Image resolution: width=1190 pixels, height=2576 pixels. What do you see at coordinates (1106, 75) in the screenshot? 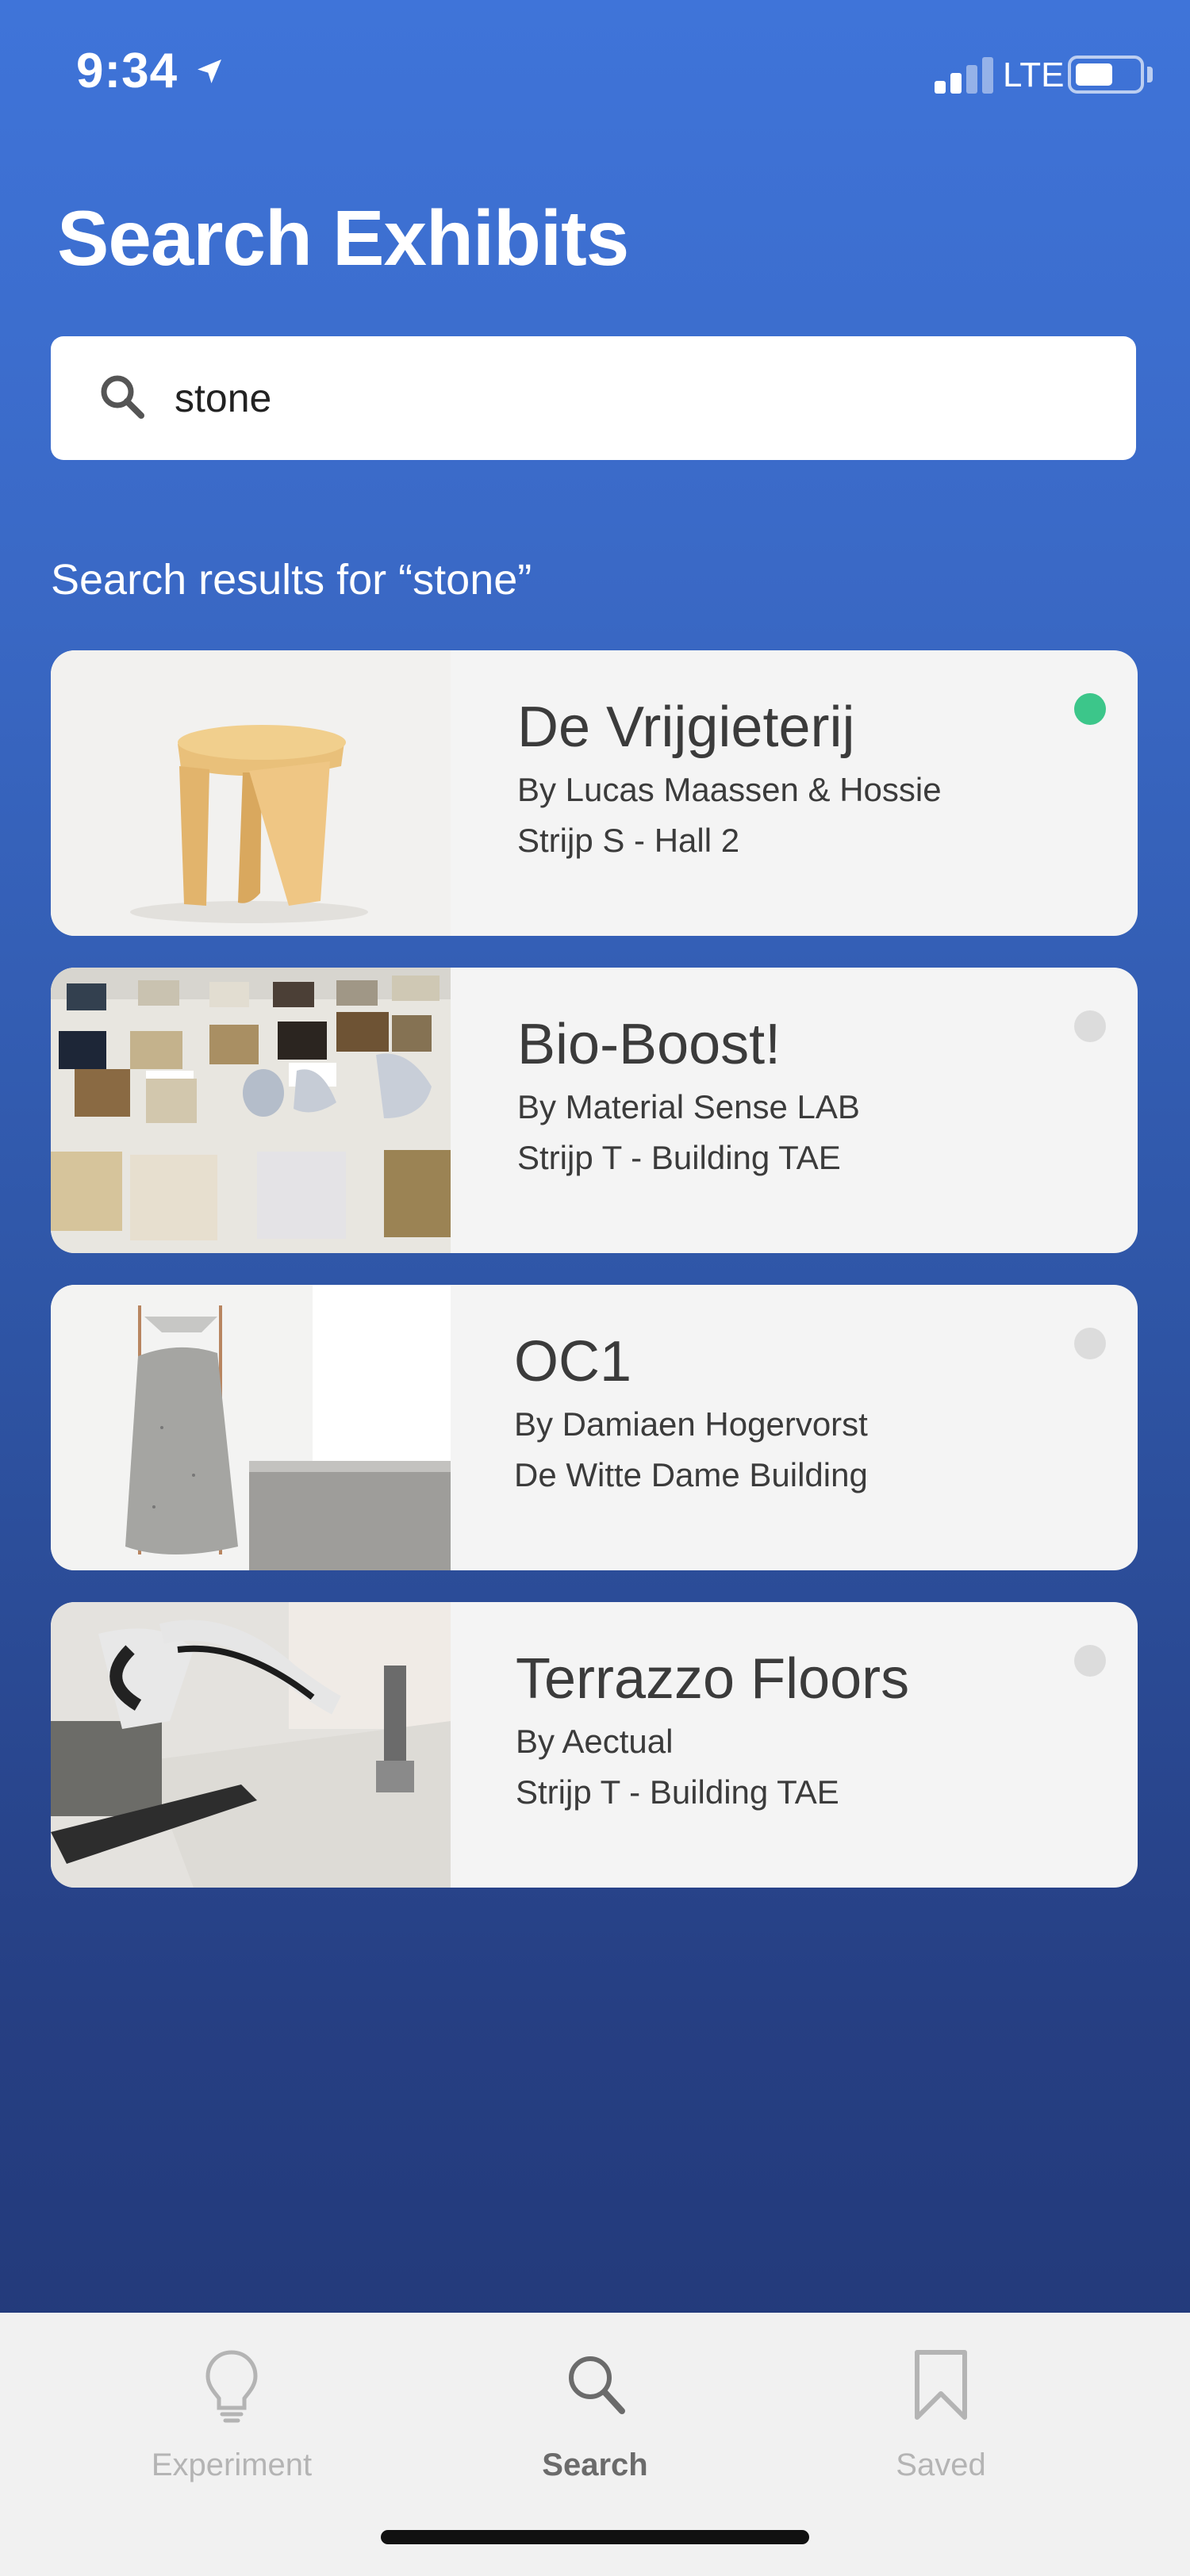
I see `battery-icon` at bounding box center [1106, 75].